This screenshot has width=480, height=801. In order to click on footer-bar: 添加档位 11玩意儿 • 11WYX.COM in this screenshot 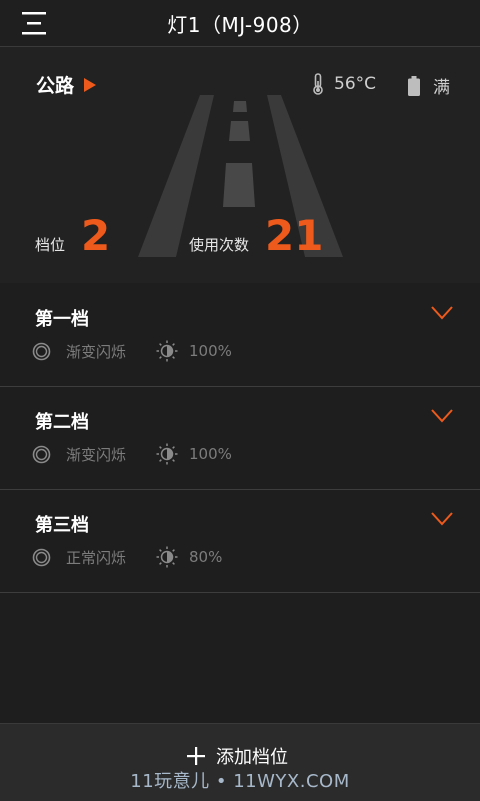, I will do `click(240, 762)`.